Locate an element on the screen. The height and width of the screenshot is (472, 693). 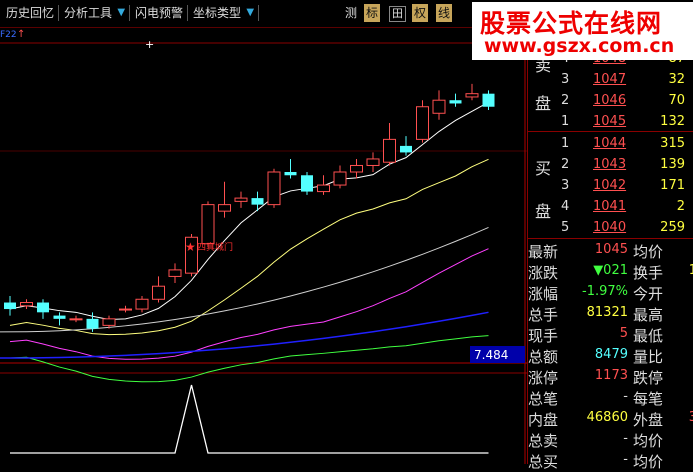
stat-label: 最新 is located at coordinates (543, 252).